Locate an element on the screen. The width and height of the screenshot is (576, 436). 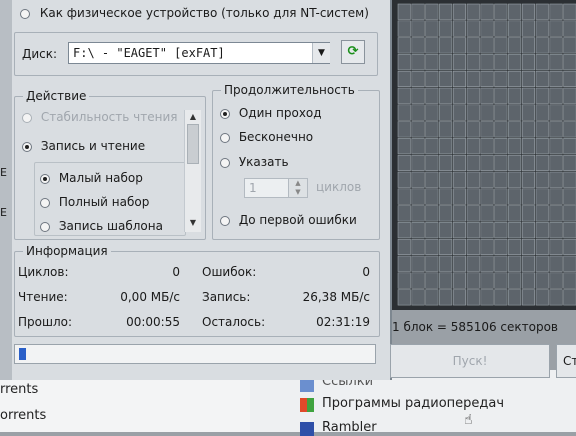
until-error-option: До первой ошибки is located at coordinates (288, 220).